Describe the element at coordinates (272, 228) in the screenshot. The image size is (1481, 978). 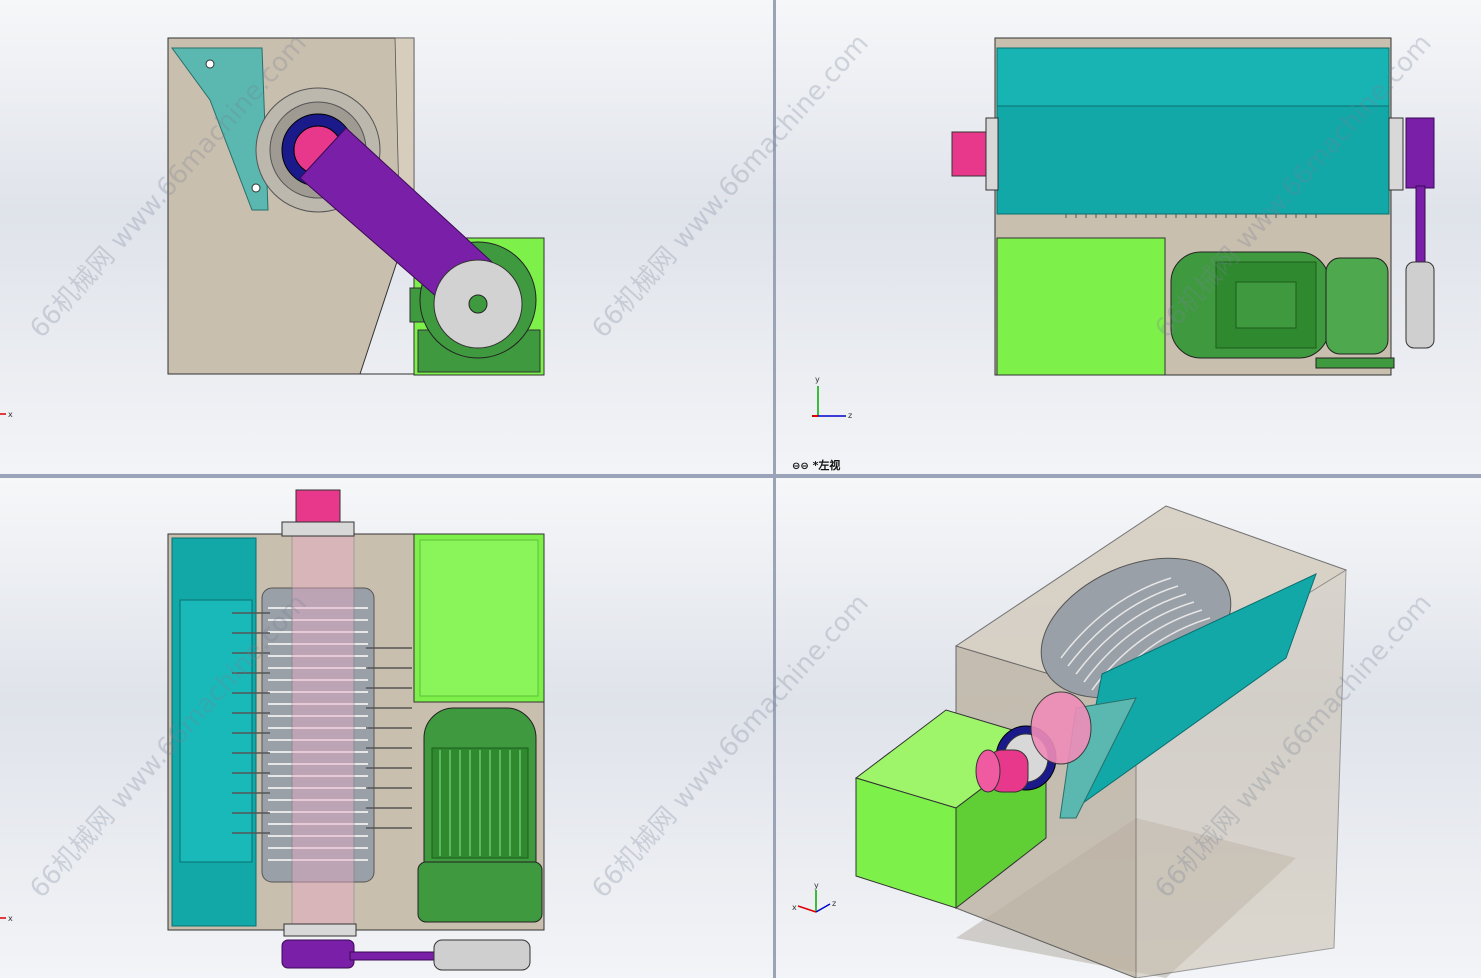
I see `front-view-model: x` at that location.